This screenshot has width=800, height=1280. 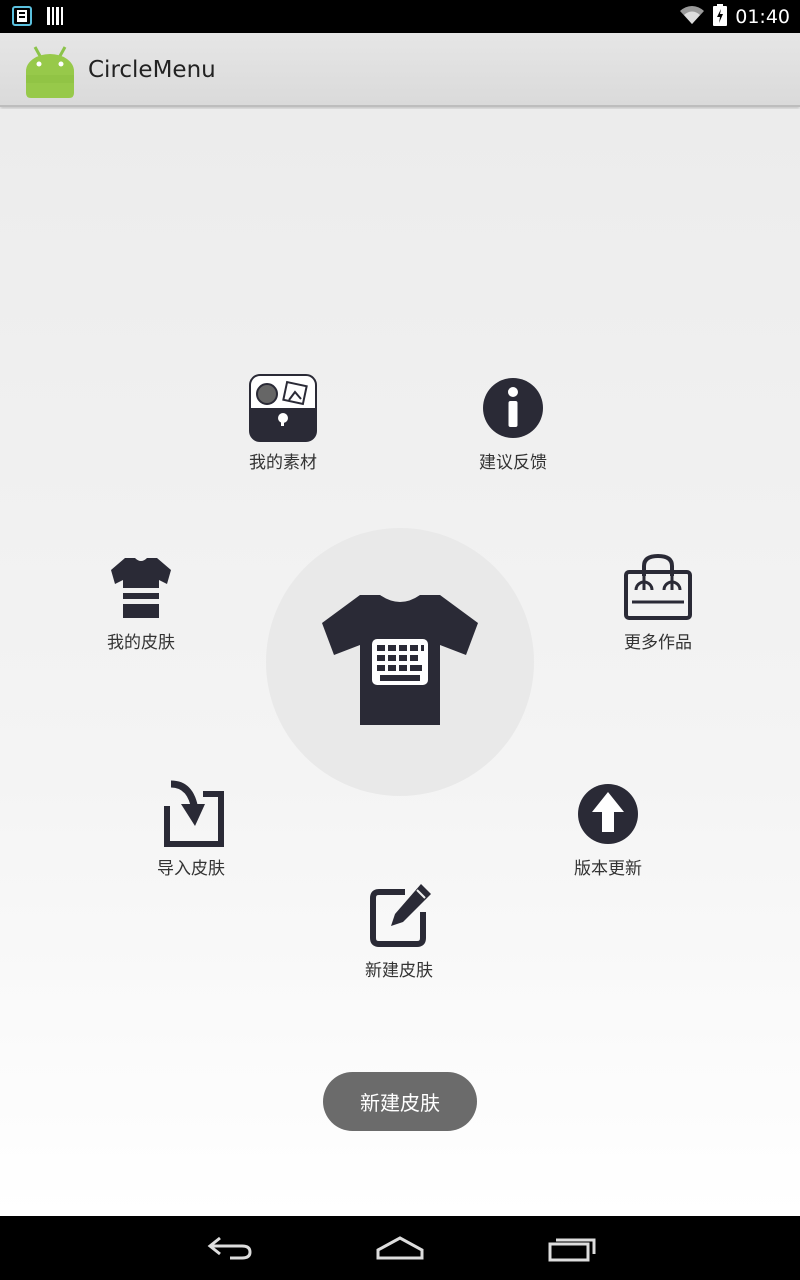 What do you see at coordinates (230, 1248) in the screenshot?
I see `back-icon` at bounding box center [230, 1248].